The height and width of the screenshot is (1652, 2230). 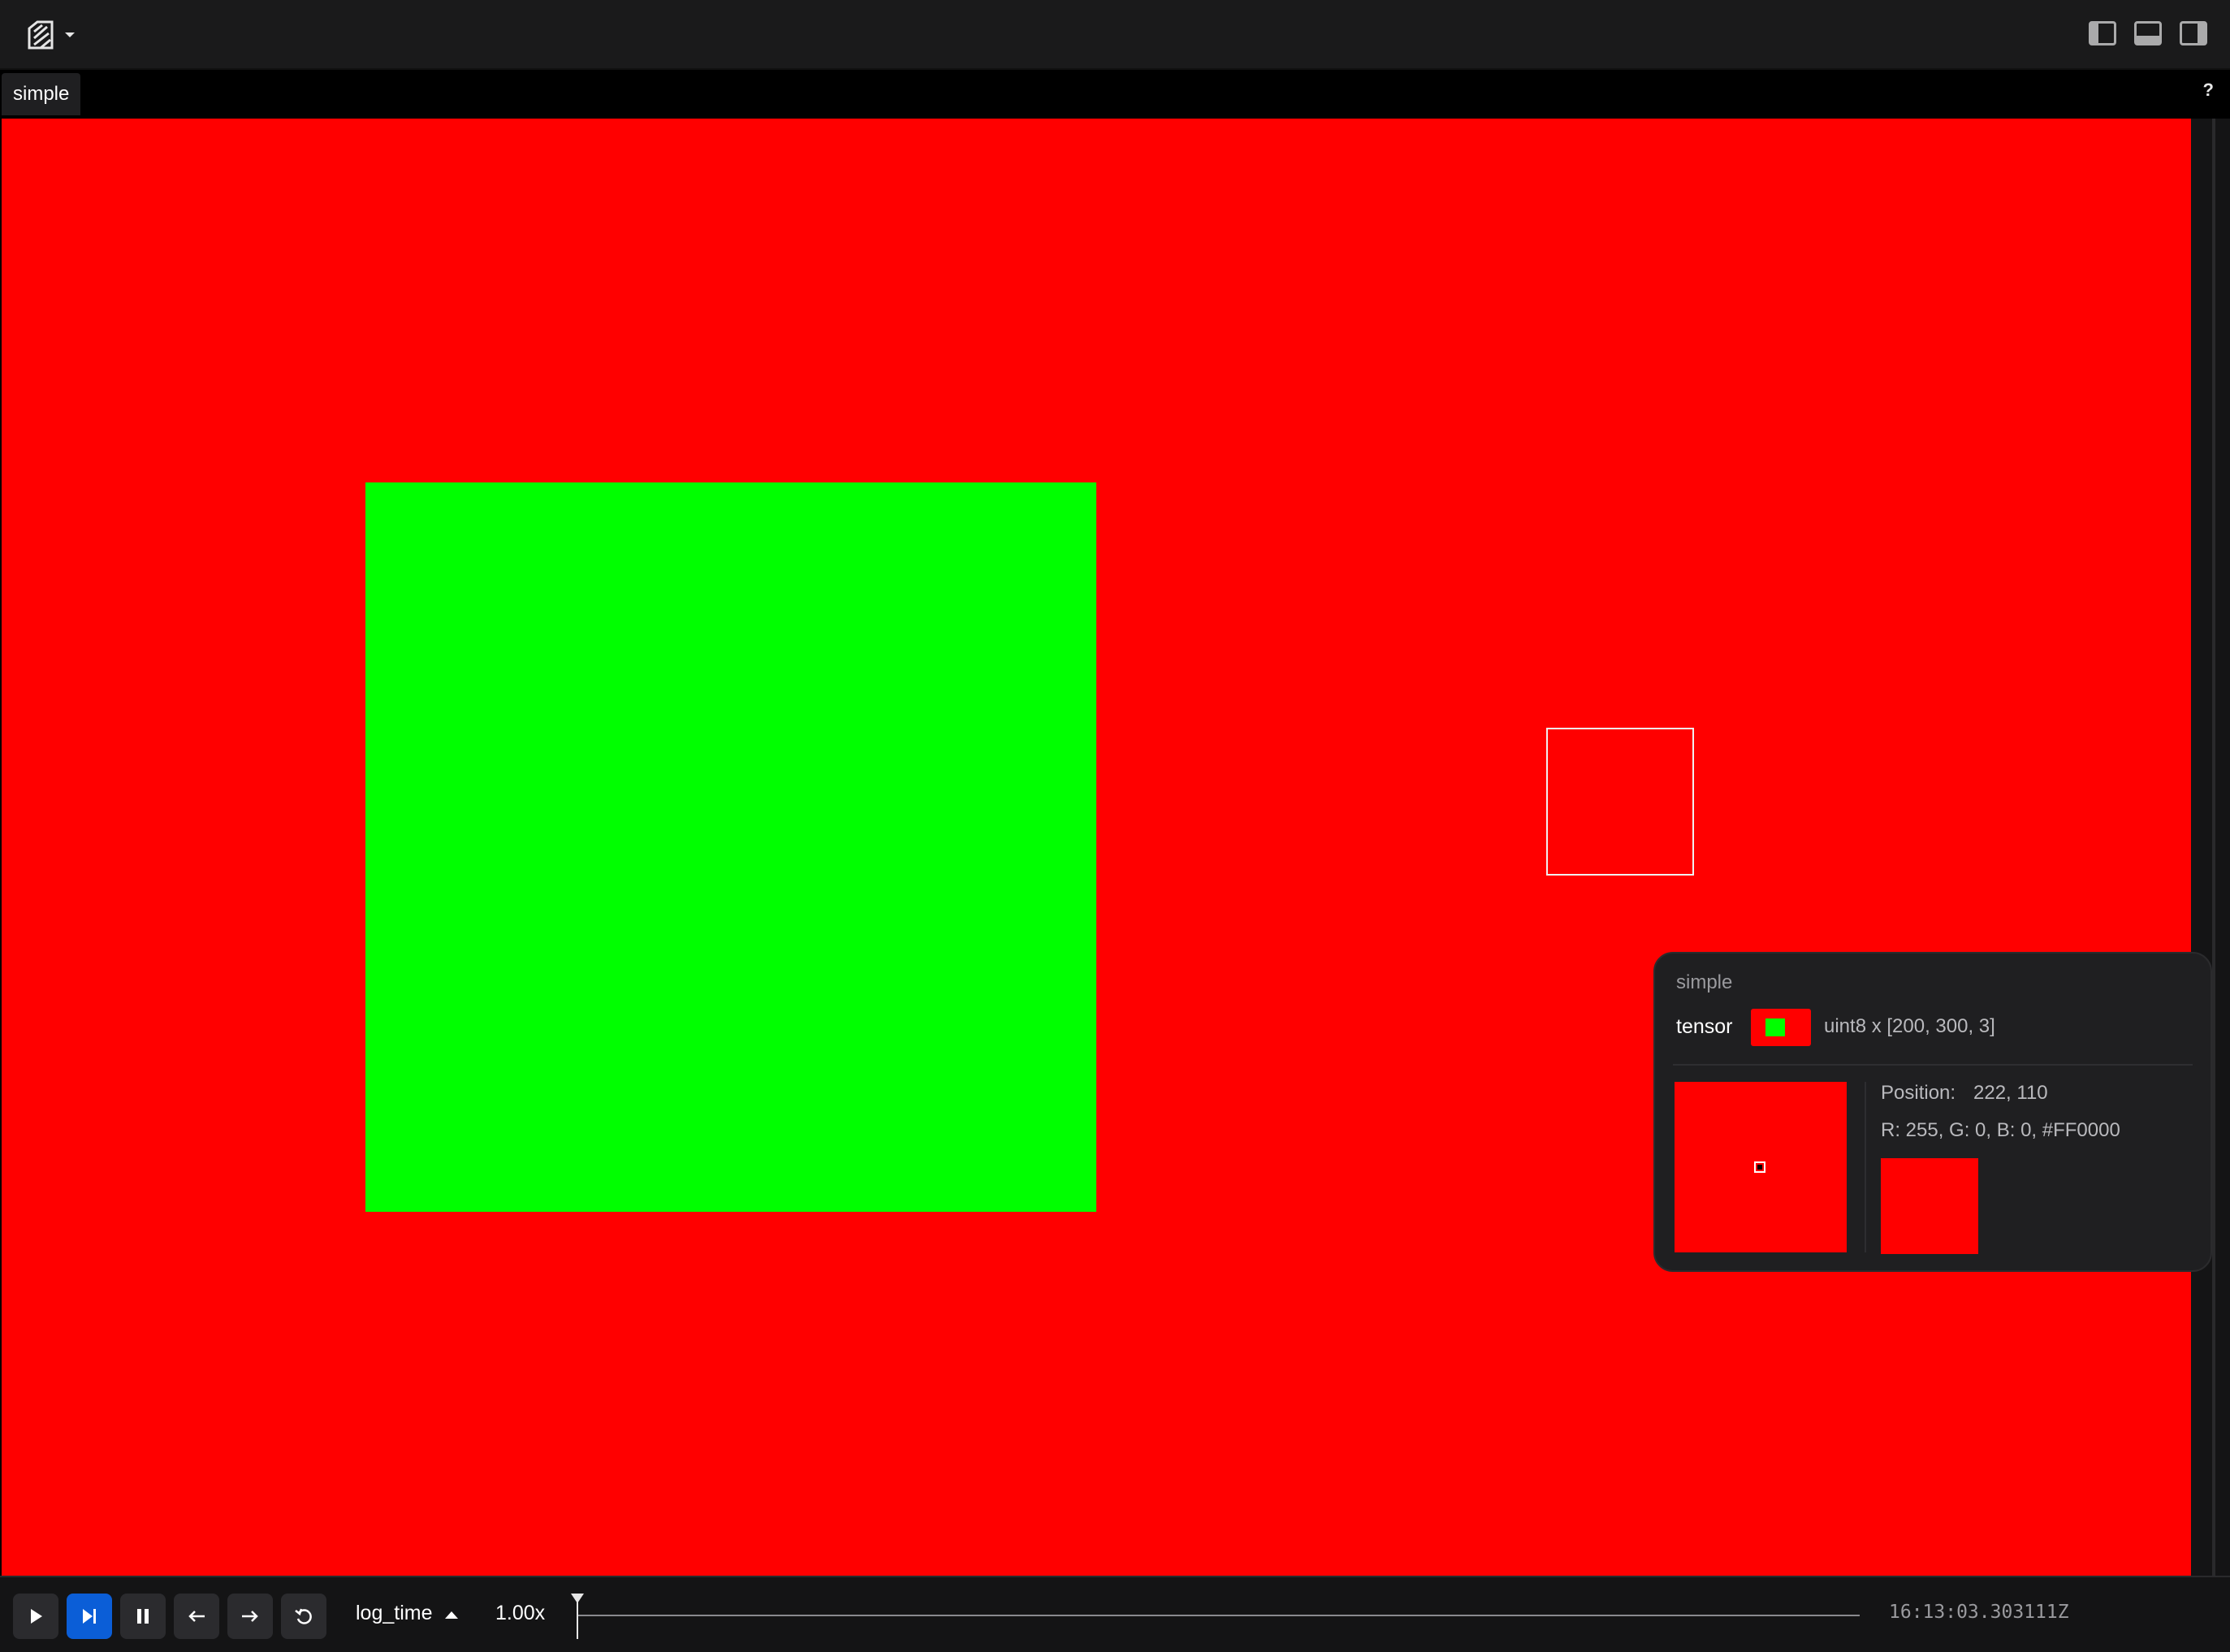 What do you see at coordinates (1865, 1167) in the screenshot?
I see `tooltip-vertical-divider` at bounding box center [1865, 1167].